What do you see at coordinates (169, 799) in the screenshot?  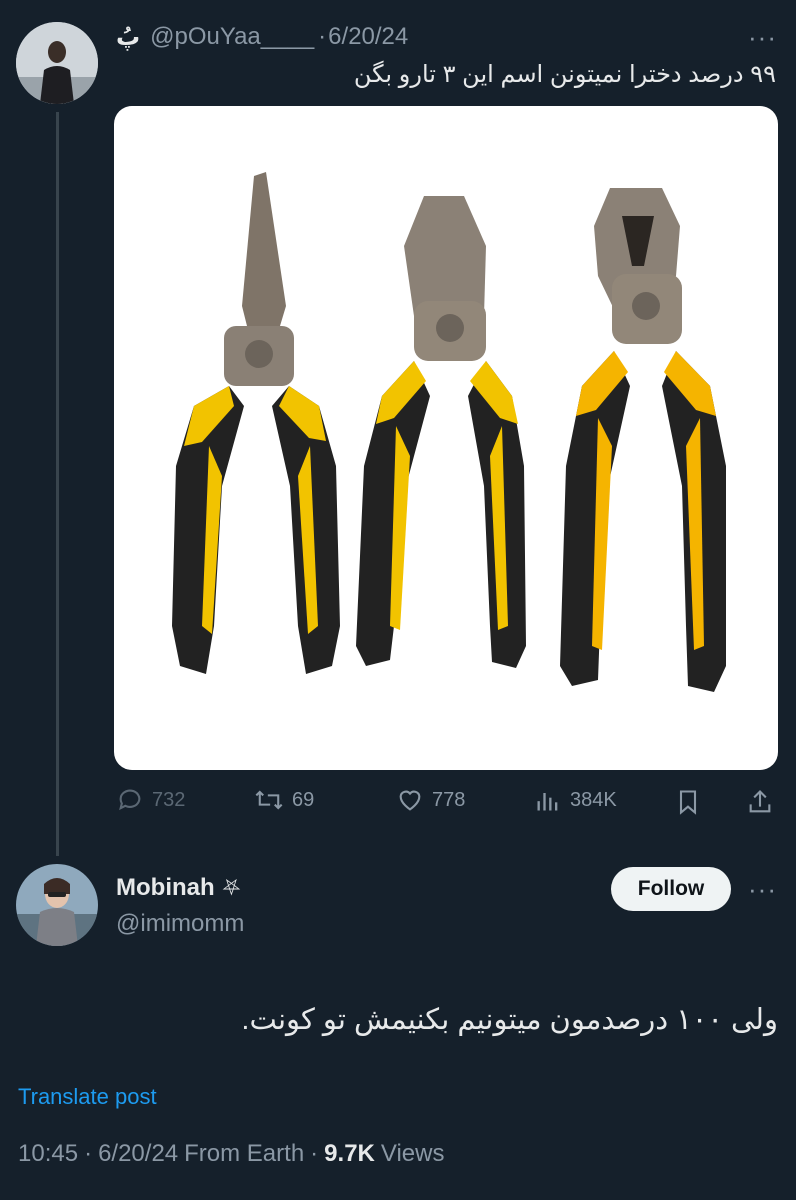 I see `reply-count: 732` at bounding box center [169, 799].